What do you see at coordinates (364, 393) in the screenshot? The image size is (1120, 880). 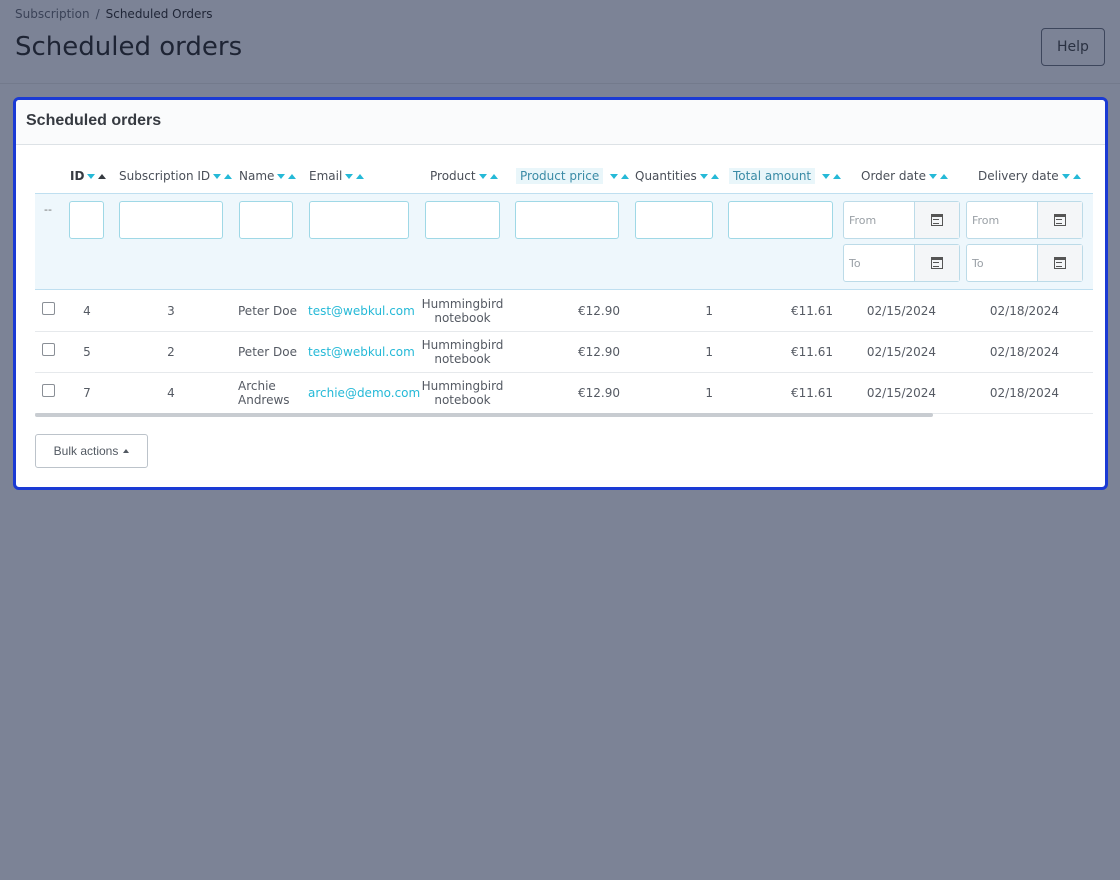 I see `cell-email-link: archie@demo.com` at bounding box center [364, 393].